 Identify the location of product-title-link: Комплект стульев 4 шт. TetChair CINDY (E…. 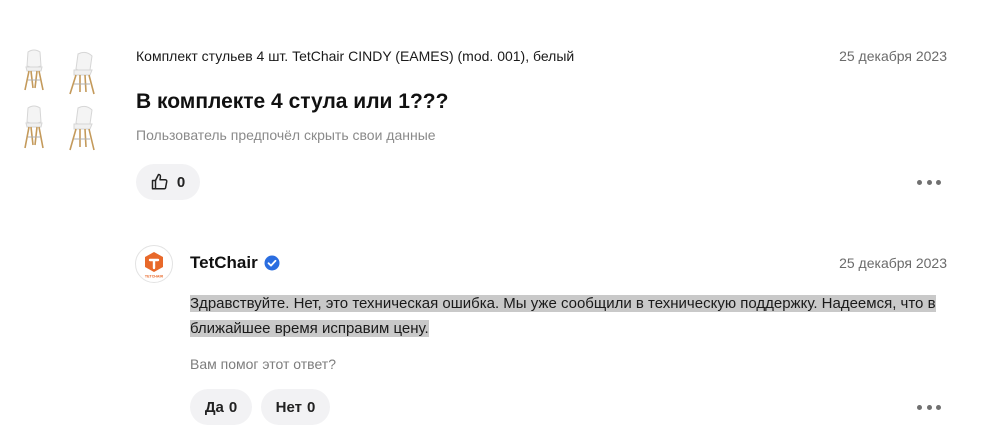
(355, 56).